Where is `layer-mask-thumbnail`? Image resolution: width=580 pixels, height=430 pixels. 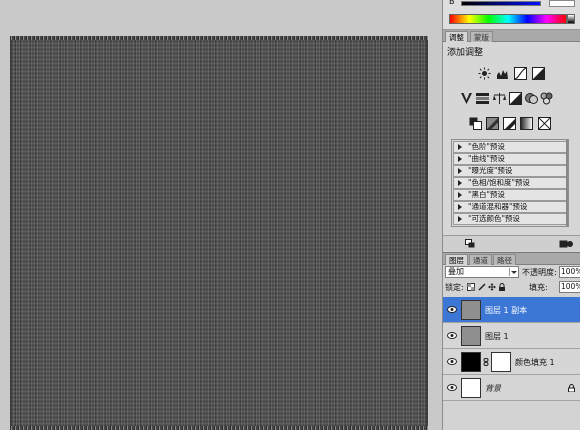
layer-mask-thumbnail is located at coordinates (501, 362).